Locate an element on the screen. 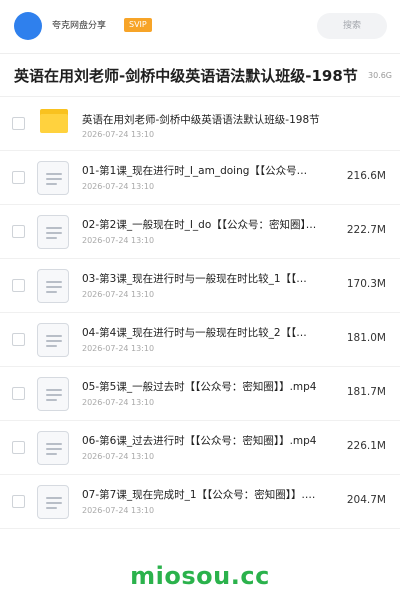  file-size: 181.0M is located at coordinates (366, 338).